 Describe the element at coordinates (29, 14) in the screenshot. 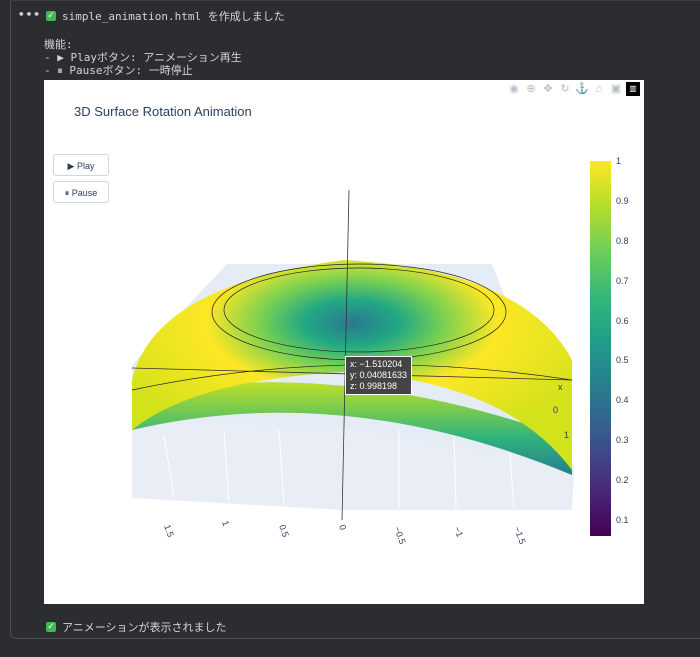

I see `more-options-icon: •••` at that location.